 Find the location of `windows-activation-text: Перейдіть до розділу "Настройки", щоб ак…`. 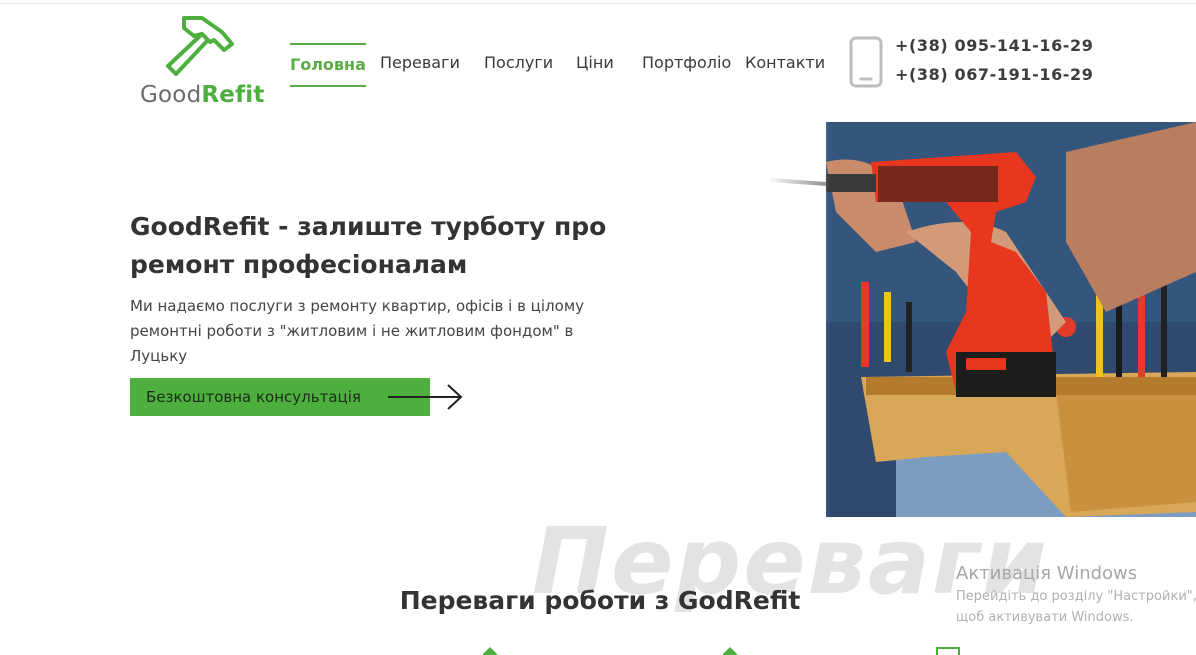

windows-activation-text: Перейдіть до розділу "Настройки", щоб ак… is located at coordinates (1076, 607).